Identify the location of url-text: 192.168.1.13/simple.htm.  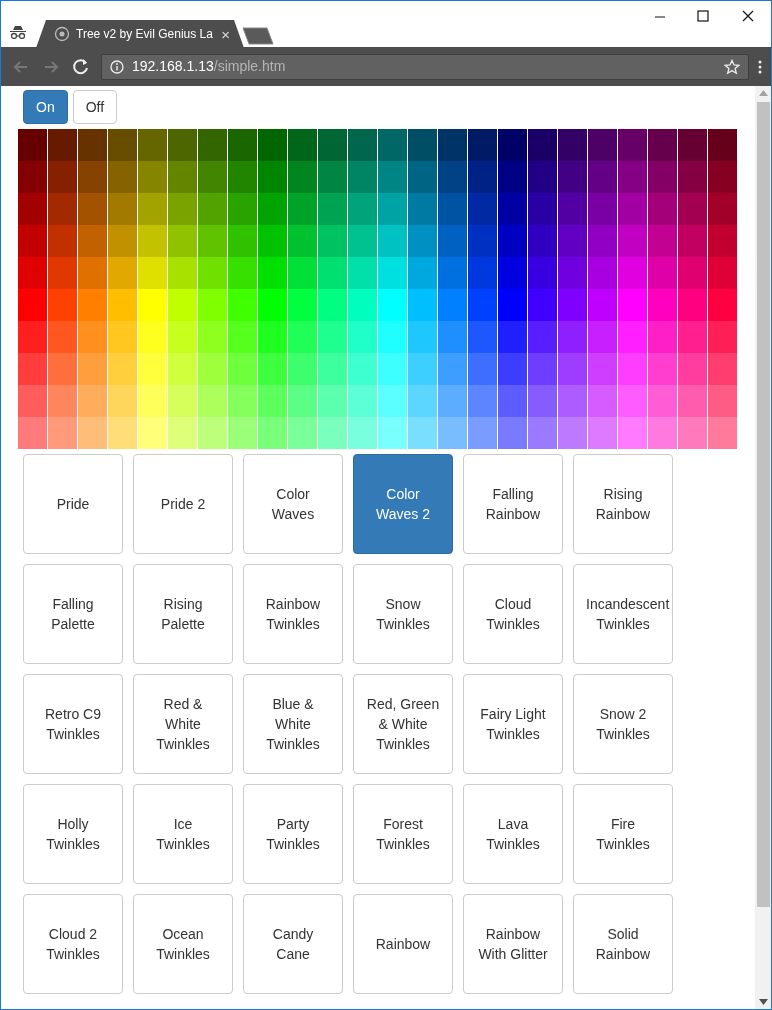
(209, 66).